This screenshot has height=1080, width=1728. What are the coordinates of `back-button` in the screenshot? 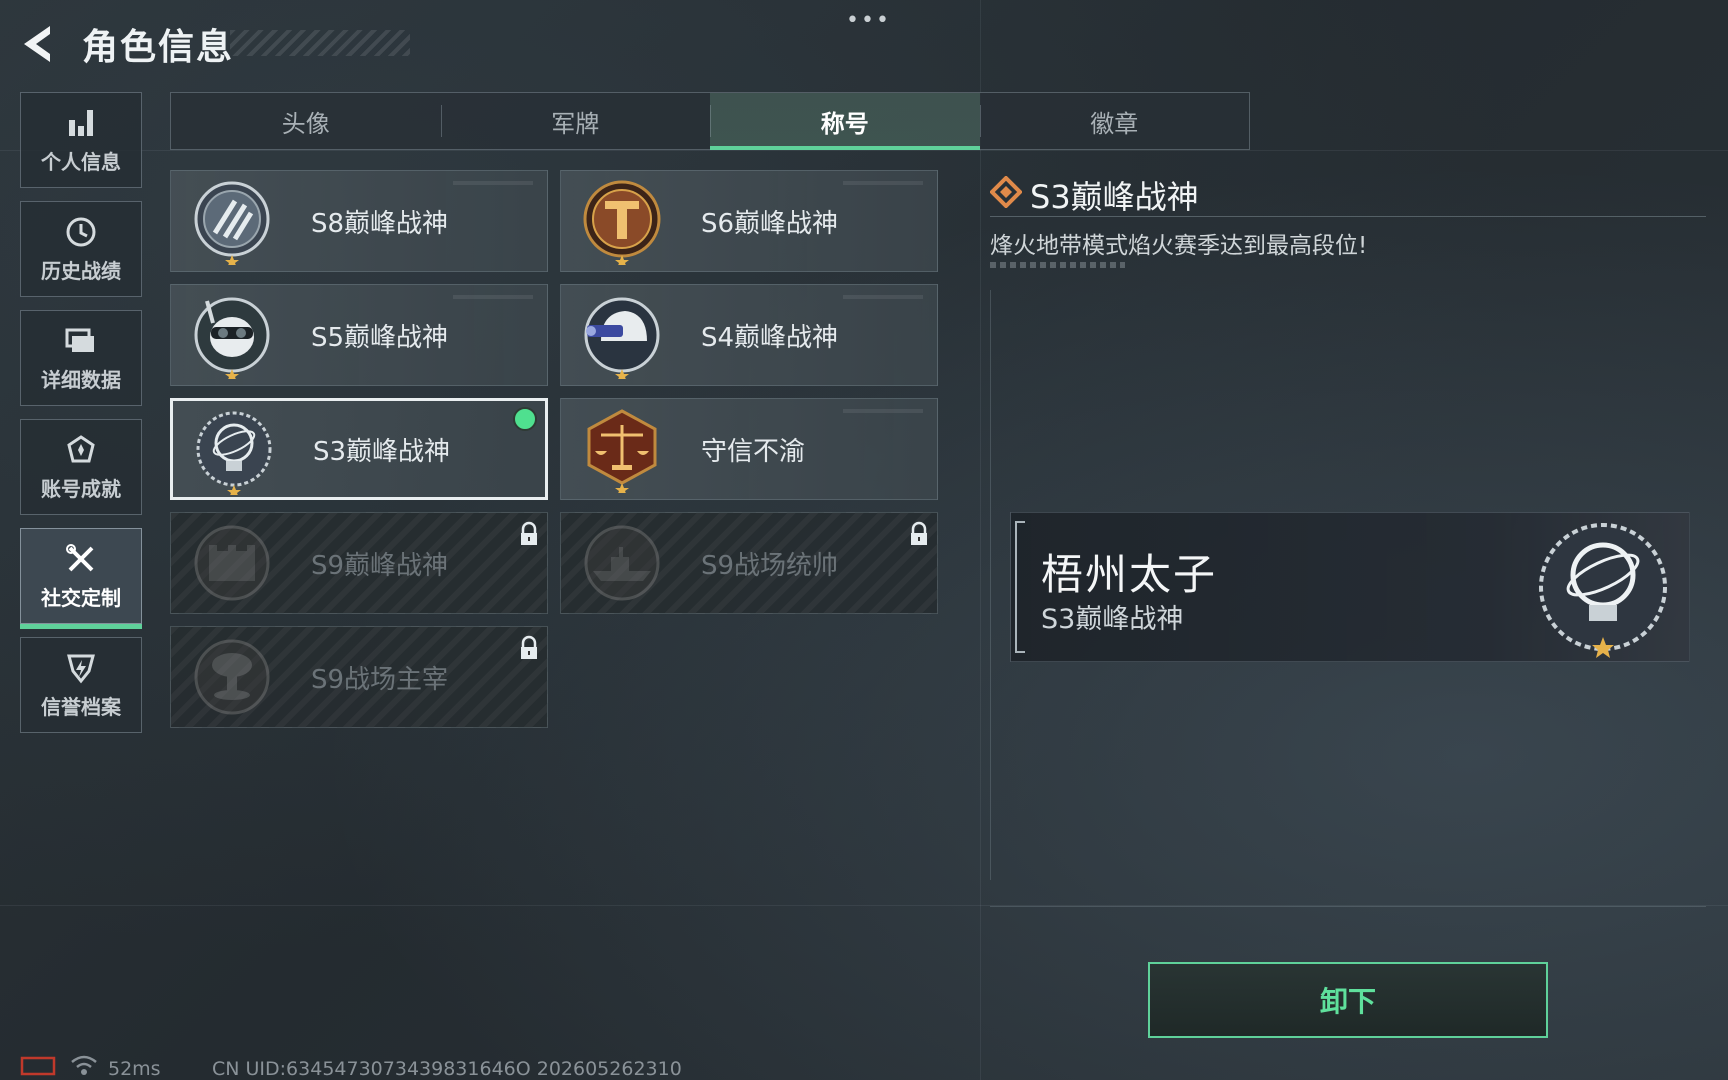 It's located at (40, 44).